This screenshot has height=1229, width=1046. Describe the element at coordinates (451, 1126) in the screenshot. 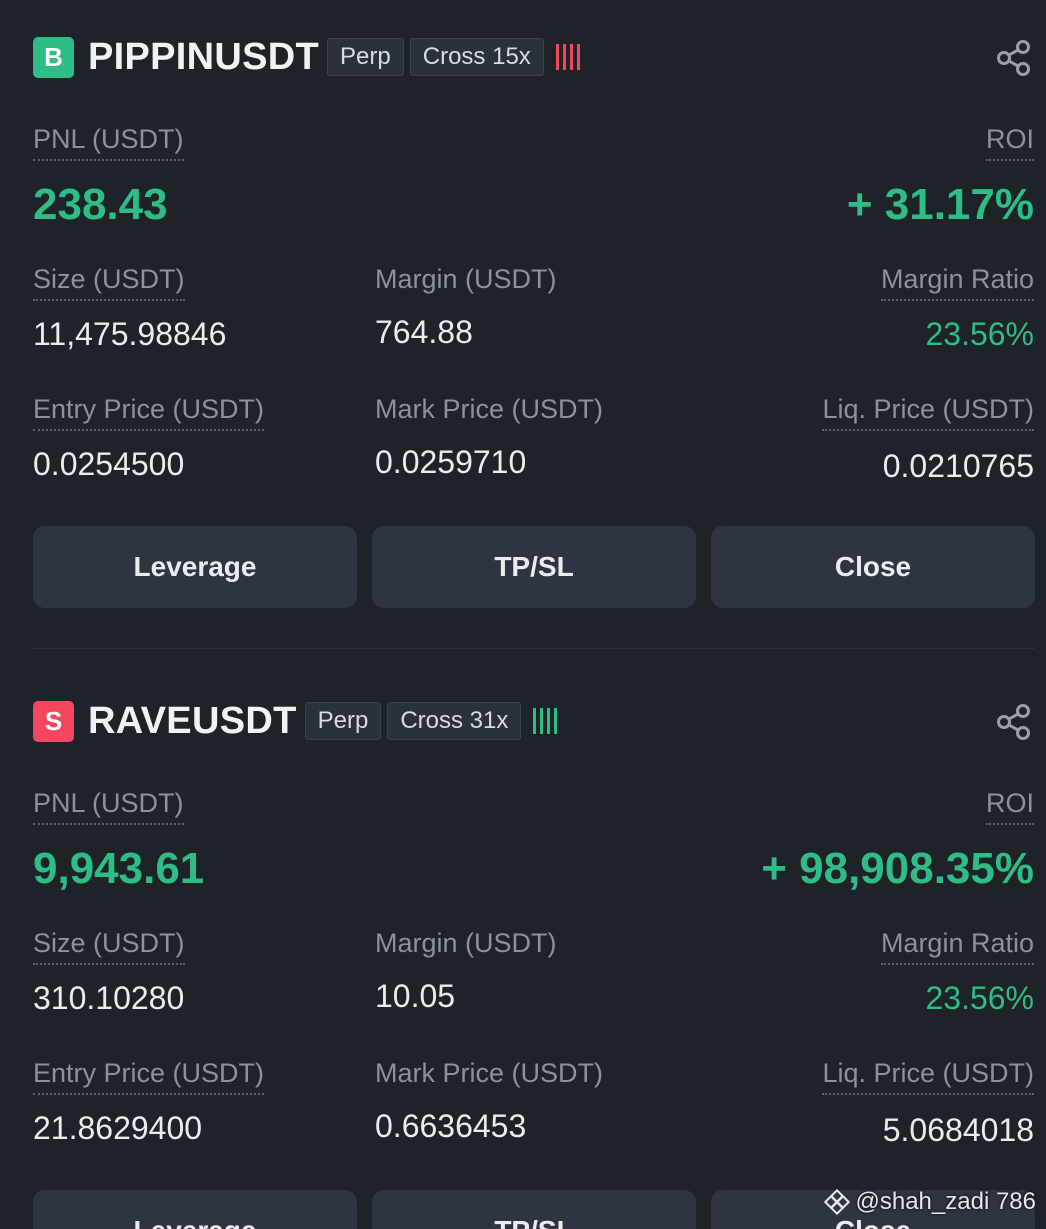

I see `mark-price-value: 0.6636453` at that location.